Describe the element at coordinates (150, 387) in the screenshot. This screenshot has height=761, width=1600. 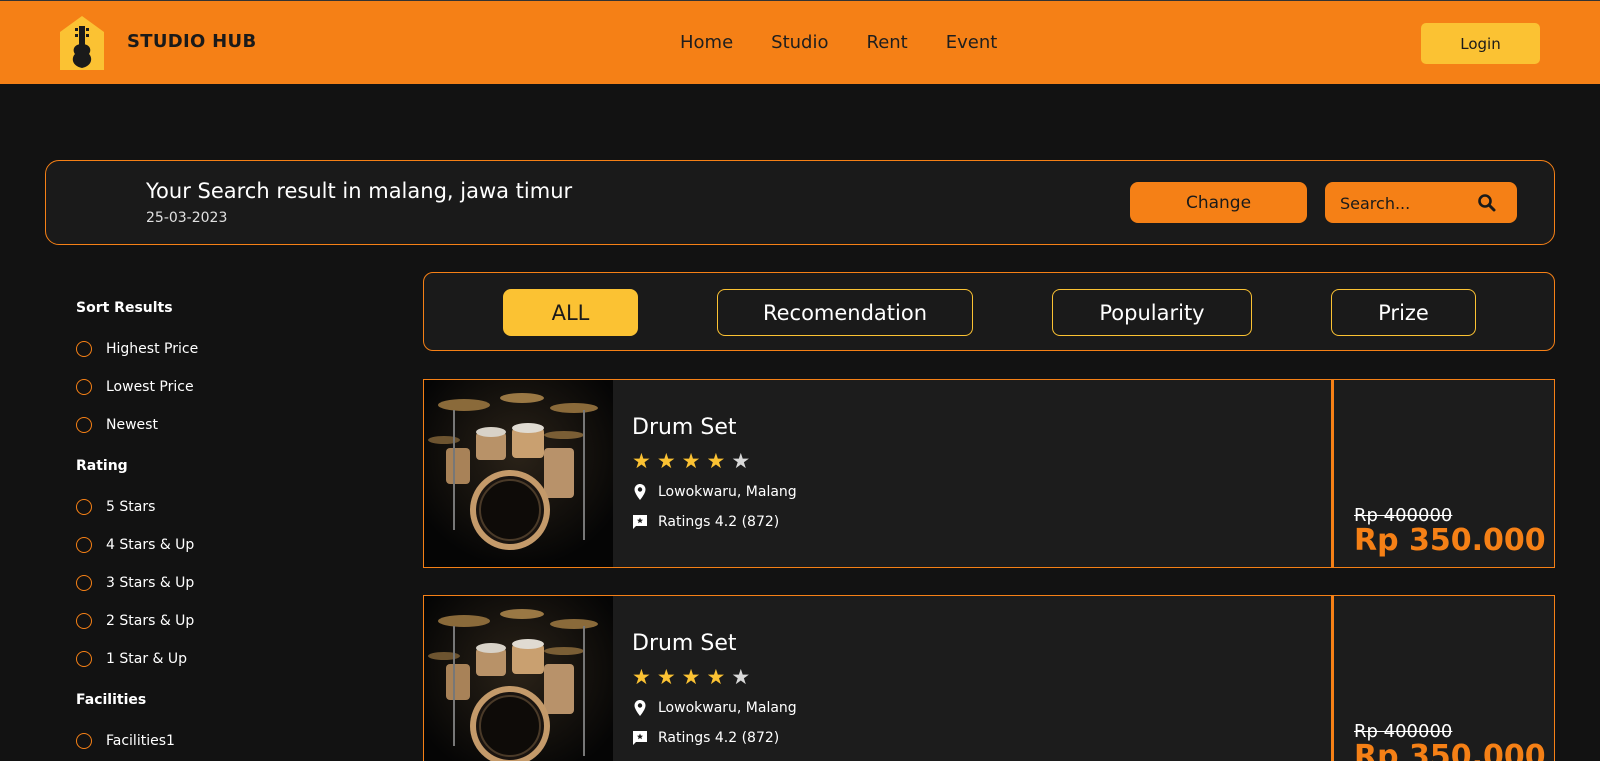
I see `option-label: Lowest Price` at that location.